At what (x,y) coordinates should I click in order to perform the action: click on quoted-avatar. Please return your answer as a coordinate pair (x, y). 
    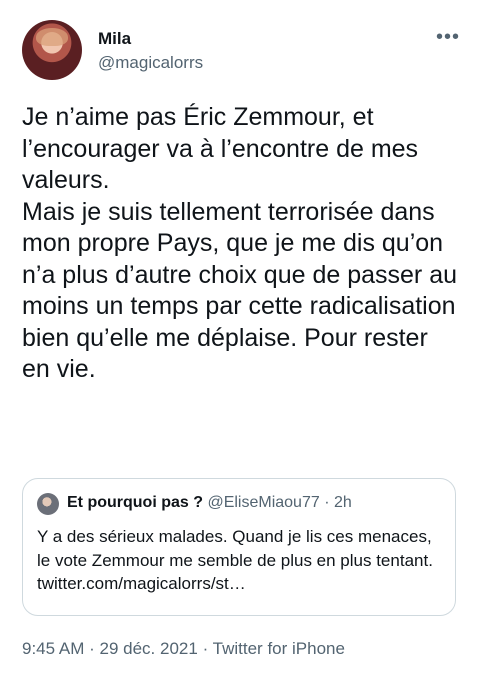
    Looking at the image, I should click on (48, 504).